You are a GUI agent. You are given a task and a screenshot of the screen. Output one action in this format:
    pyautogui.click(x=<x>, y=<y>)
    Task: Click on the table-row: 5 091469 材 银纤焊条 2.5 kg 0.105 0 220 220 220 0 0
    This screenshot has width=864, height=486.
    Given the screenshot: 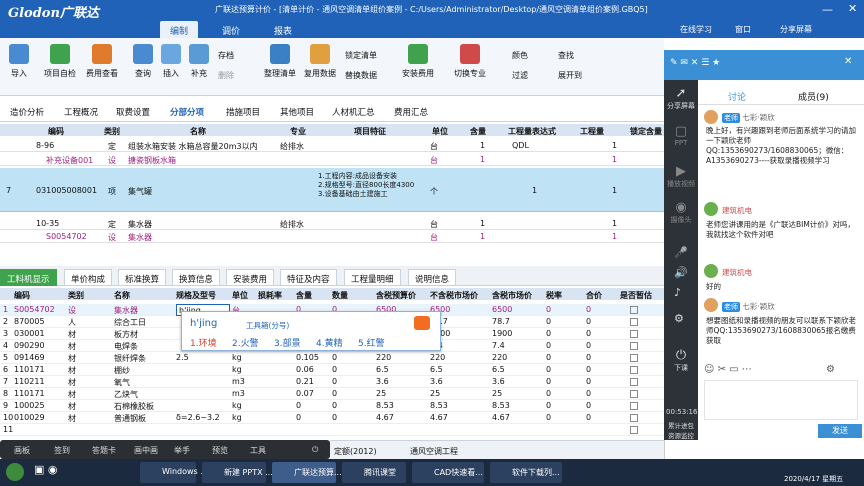 What is the action you would take?
    pyautogui.click(x=332, y=358)
    